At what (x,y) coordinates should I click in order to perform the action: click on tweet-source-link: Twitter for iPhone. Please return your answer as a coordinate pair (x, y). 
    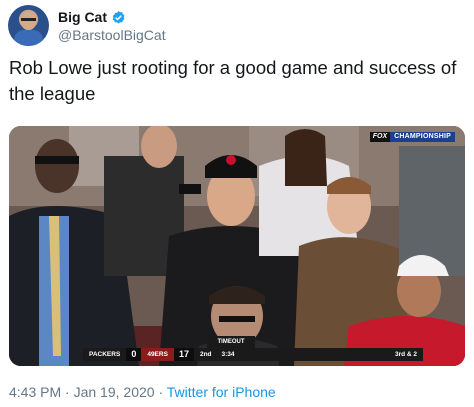
    Looking at the image, I should click on (221, 392).